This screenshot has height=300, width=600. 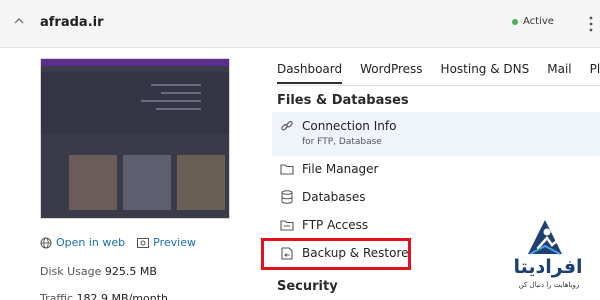 I want to click on tab-plesk-apps: Plesk A, so click(x=595, y=73).